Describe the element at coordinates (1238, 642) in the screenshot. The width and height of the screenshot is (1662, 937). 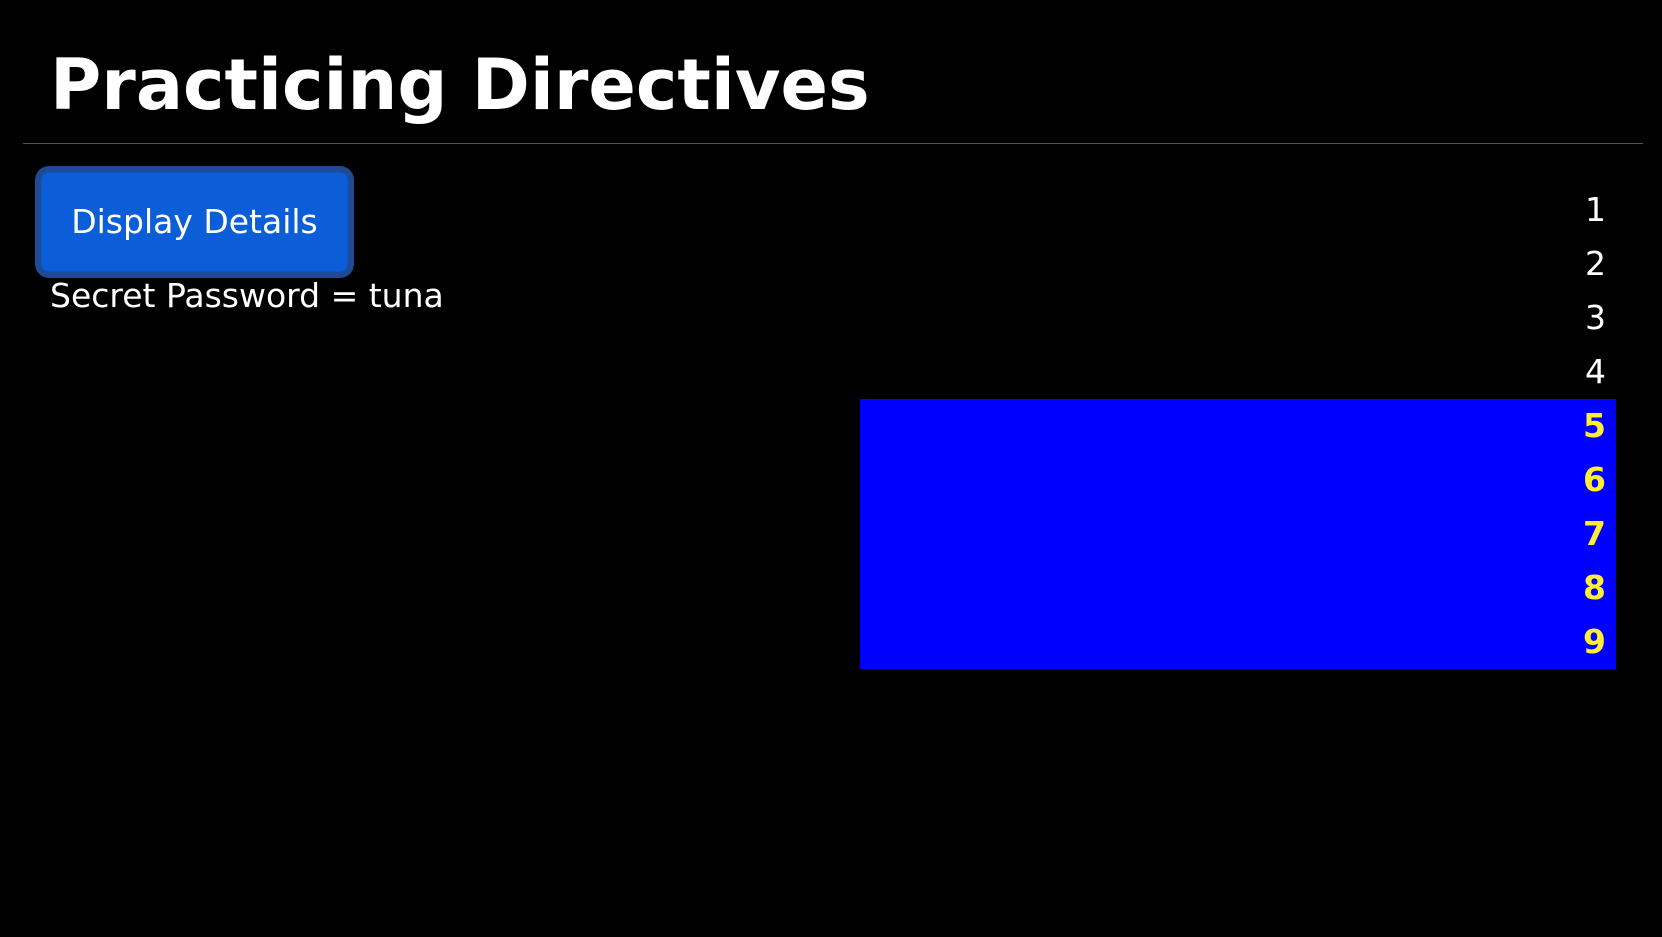
I see `number-item-highlighted: 9` at that location.